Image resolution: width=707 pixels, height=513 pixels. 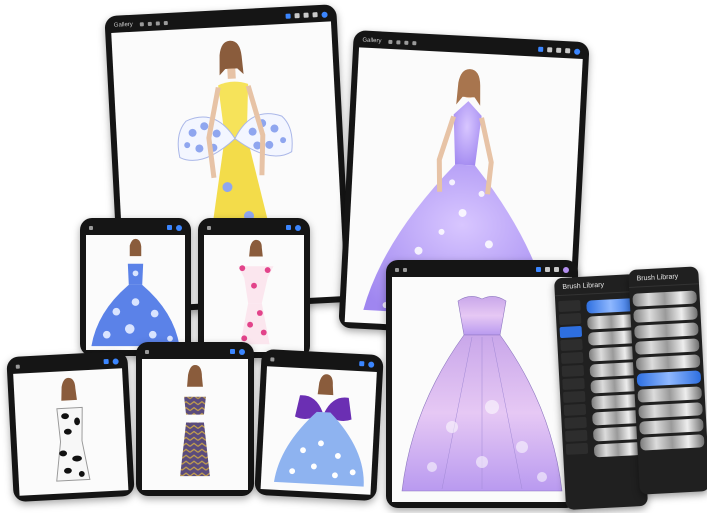 I want to click on tablet-blue-floral, so click(x=135, y=287).